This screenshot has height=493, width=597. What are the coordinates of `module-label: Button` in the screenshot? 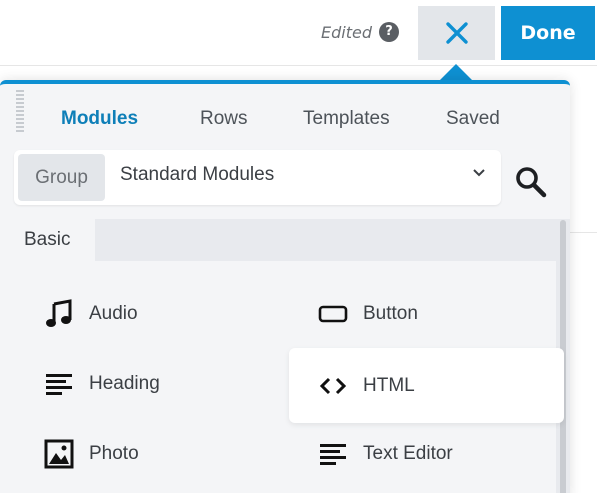 It's located at (390, 313).